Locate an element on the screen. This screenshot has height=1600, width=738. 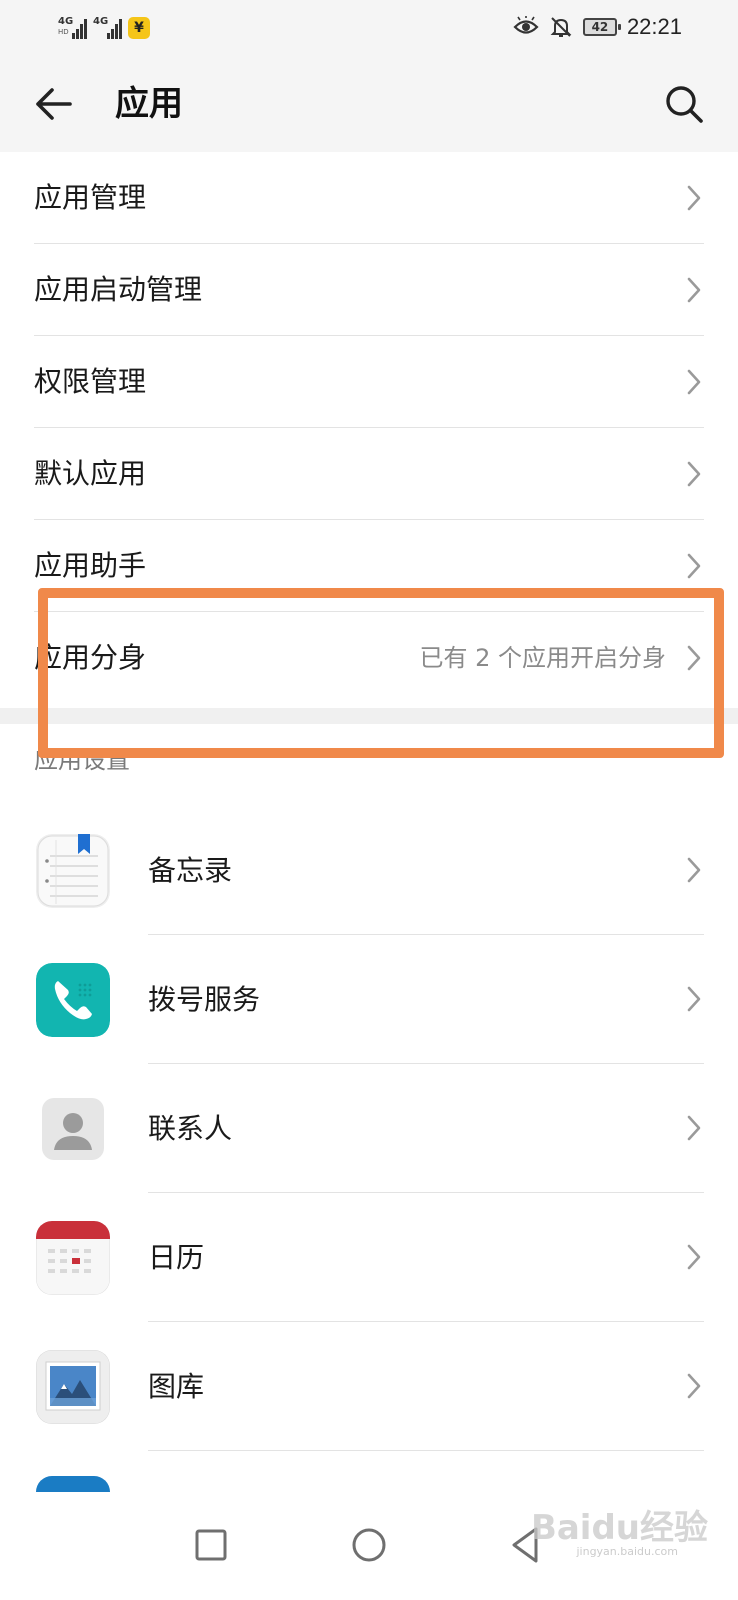
battery-icon: 42 is located at coordinates (601, 27).